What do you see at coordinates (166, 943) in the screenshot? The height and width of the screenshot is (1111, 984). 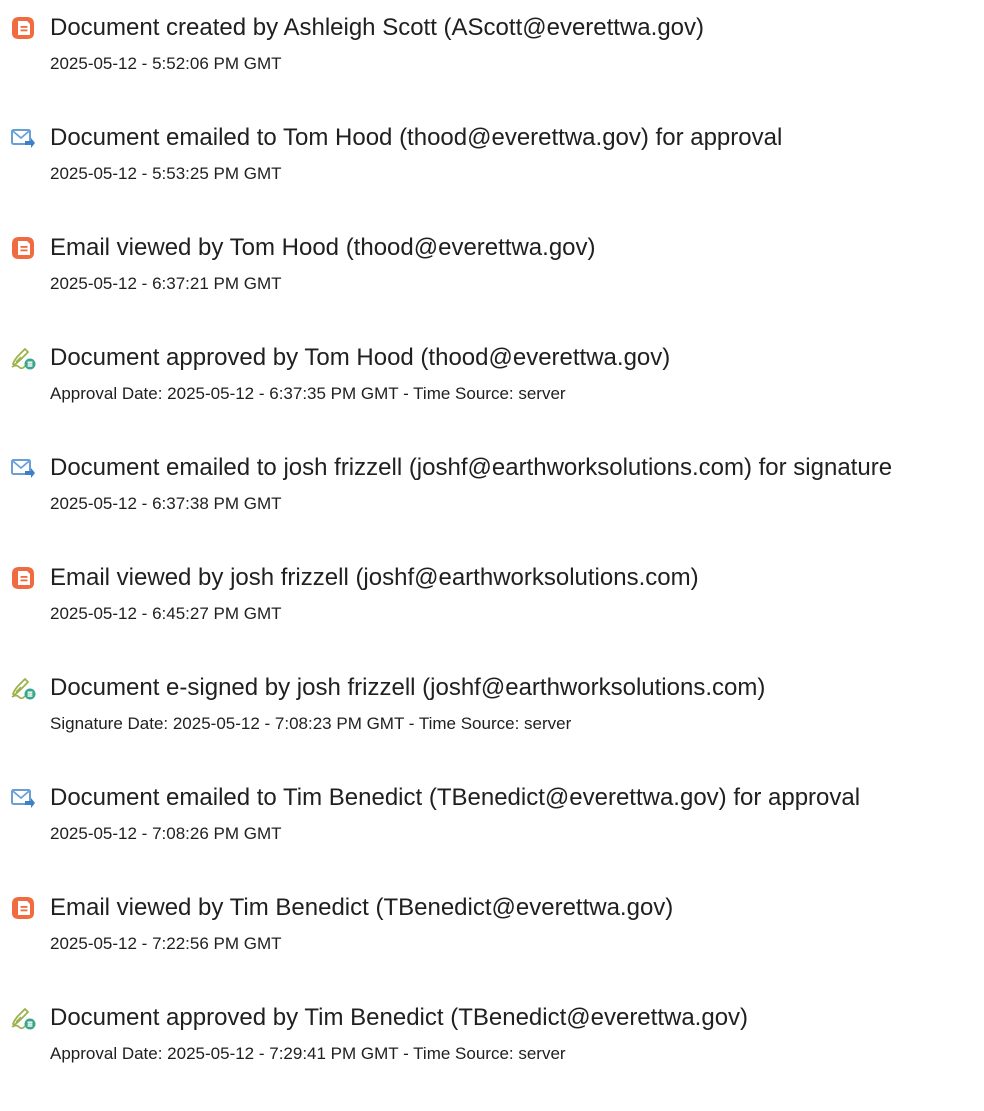 I see `event-timestamp: 2025-05-12 - 7:22:56 PM GMT` at bounding box center [166, 943].